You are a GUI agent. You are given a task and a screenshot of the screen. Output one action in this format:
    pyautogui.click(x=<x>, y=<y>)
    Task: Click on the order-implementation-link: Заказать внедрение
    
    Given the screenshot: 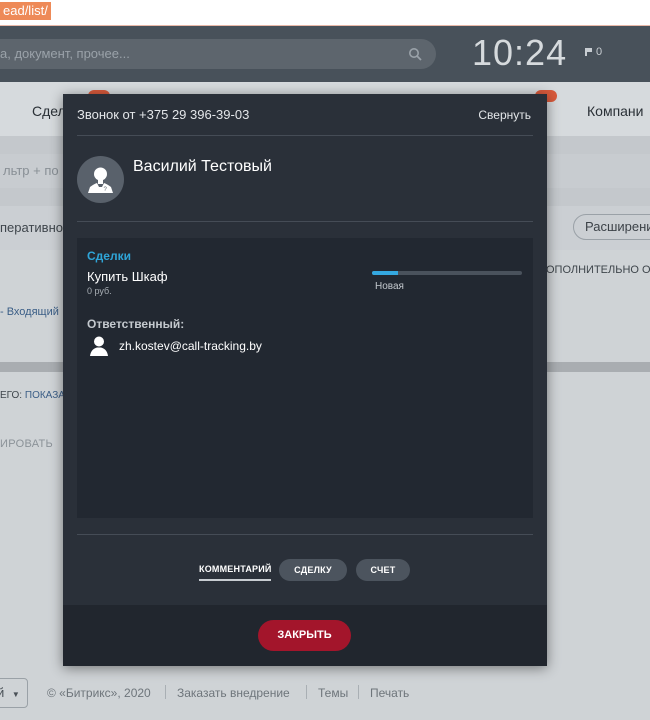 What is the action you would take?
    pyautogui.click(x=233, y=693)
    